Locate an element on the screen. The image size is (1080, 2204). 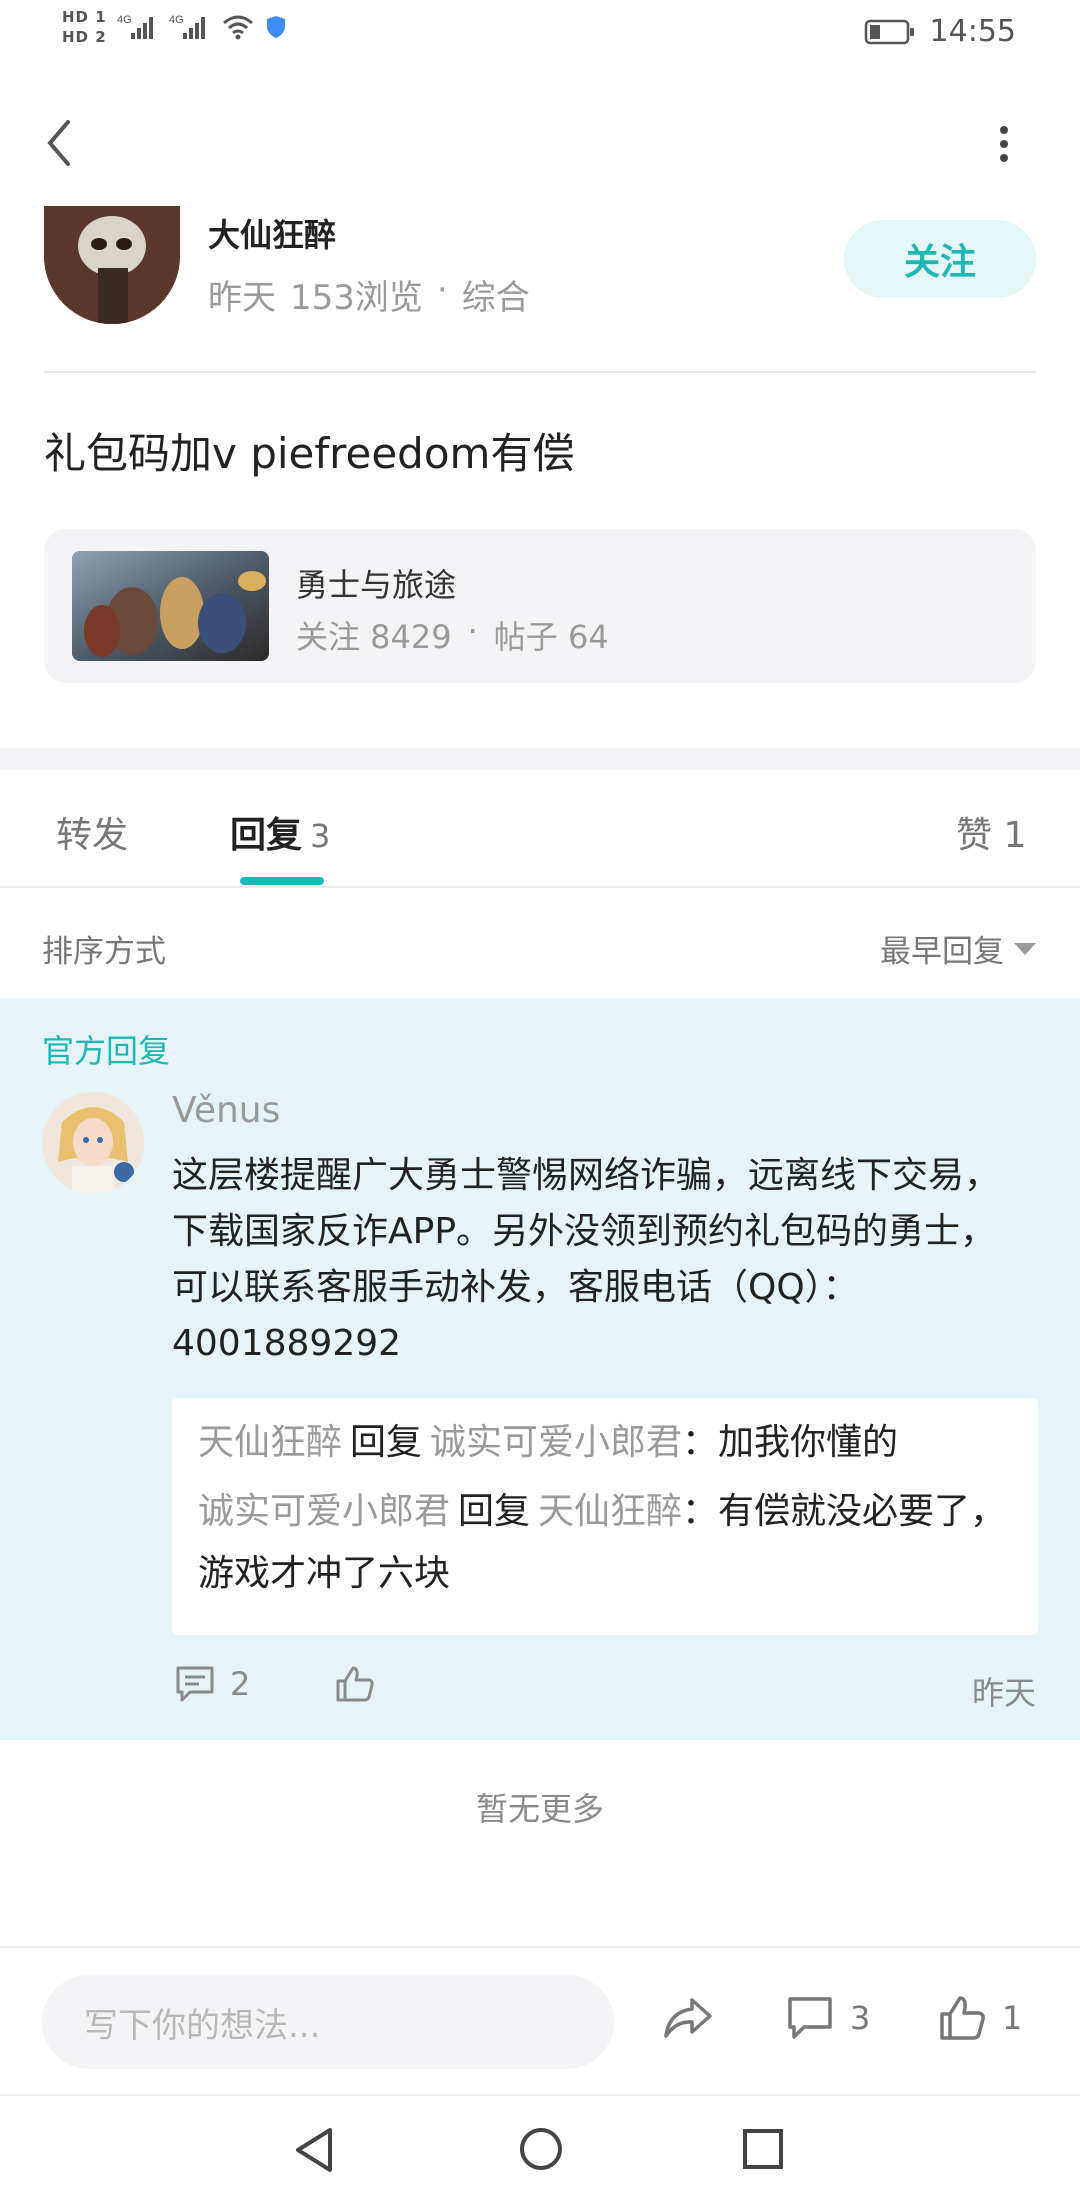
sub-reply-to: 天仙狂醉 is located at coordinates (610, 1511).